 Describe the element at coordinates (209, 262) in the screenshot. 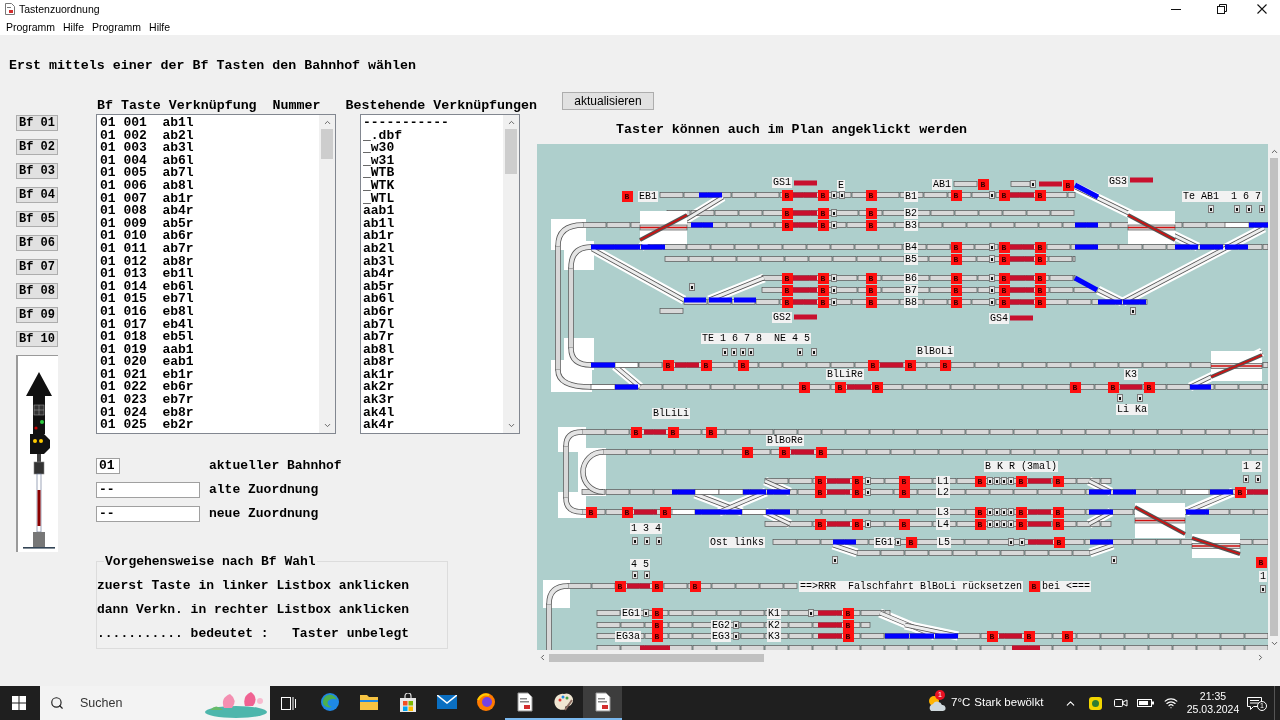

I see `list-item: 01 012 ab8r` at that location.